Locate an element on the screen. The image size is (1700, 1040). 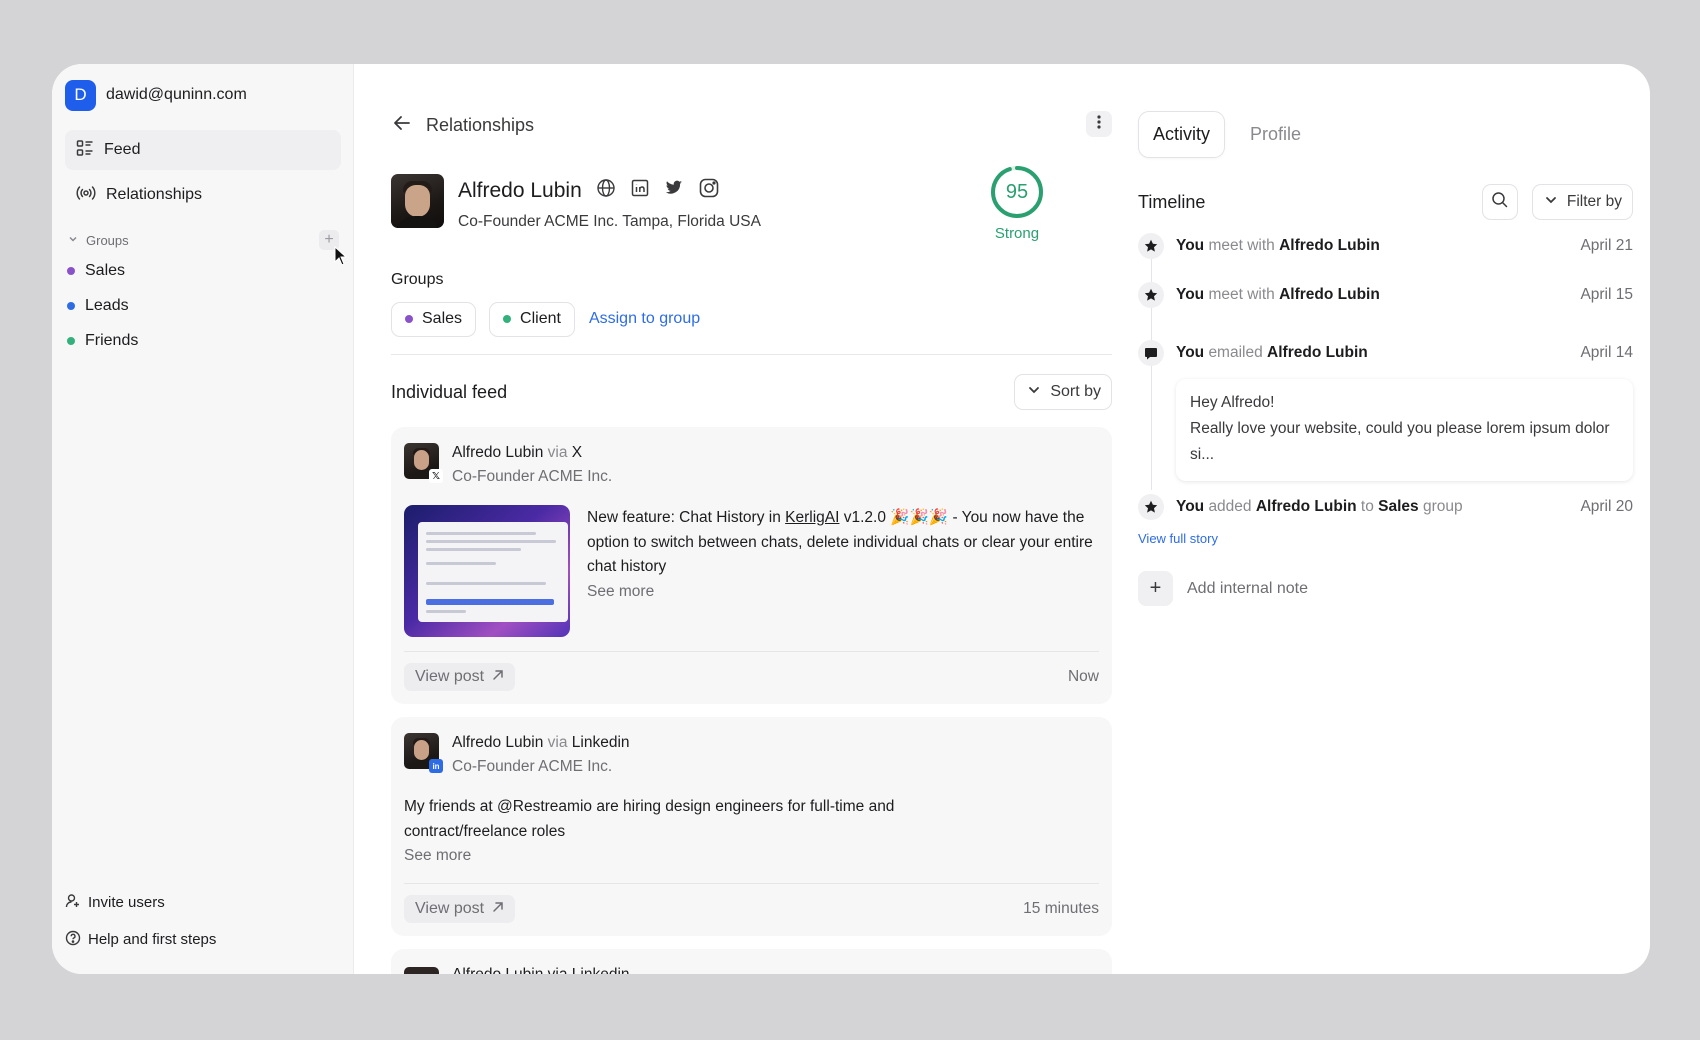
sidebar-item-friends: Friends is located at coordinates (203, 340).